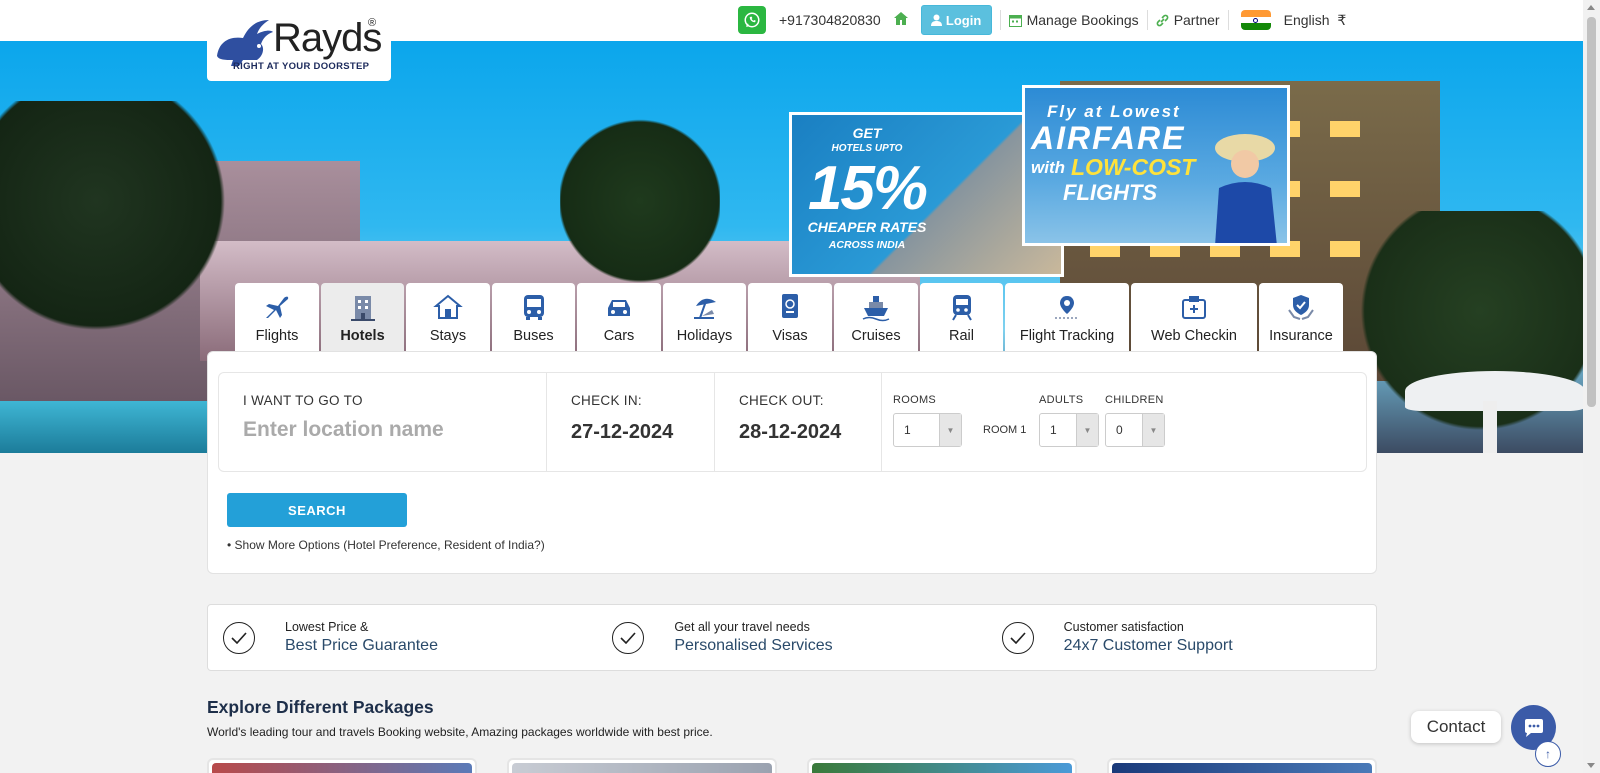  I want to click on feature-title: Personalised Services, so click(753, 645).